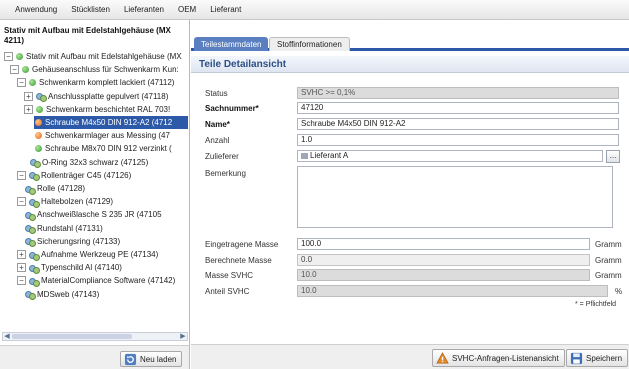  Describe the element at coordinates (158, 359) in the screenshot. I see `reload-button-label: Neu laden` at that location.